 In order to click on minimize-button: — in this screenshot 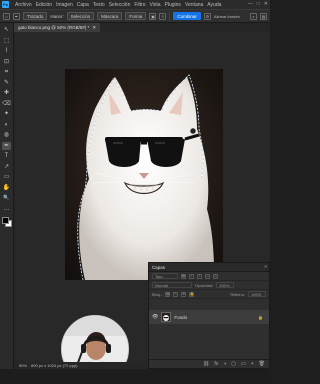, I will do `click(250, 4)`.